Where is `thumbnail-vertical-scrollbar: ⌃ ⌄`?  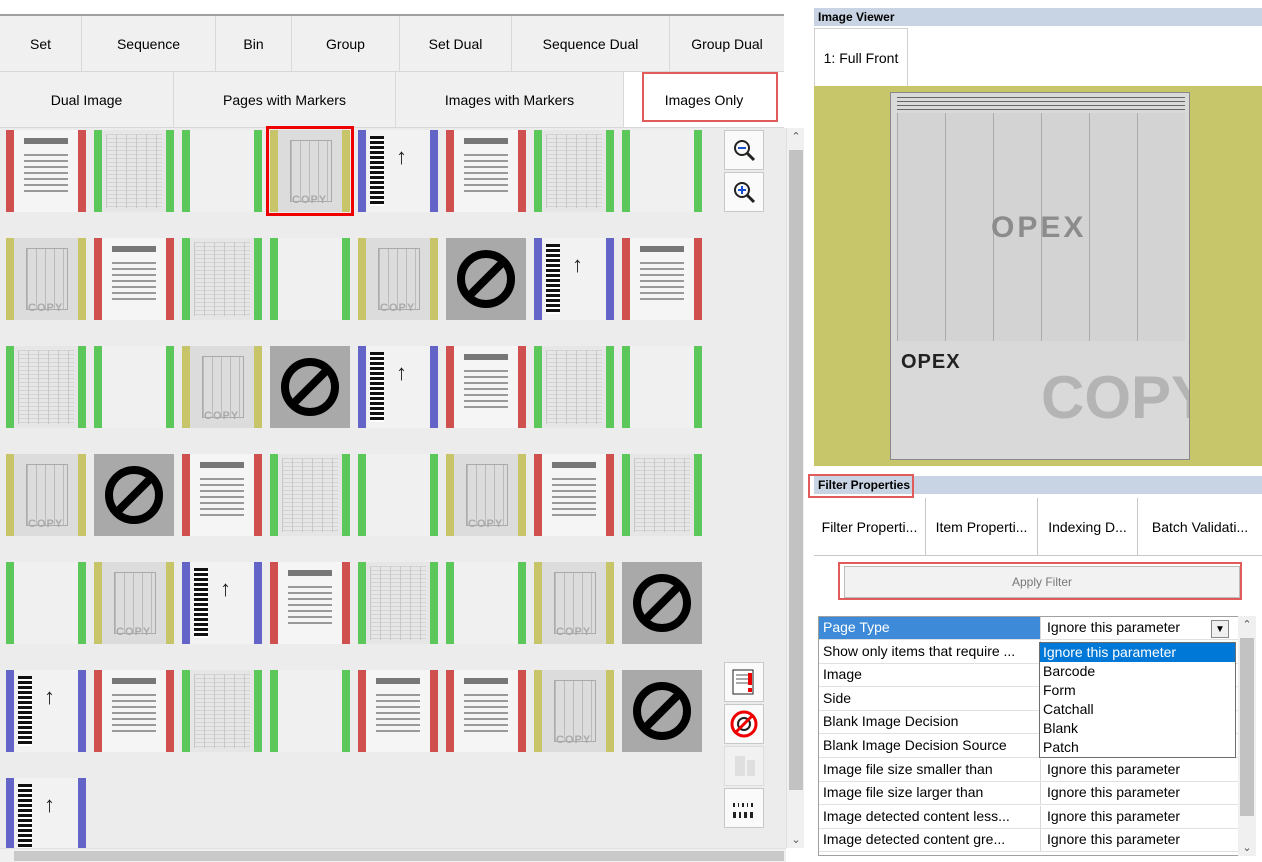
thumbnail-vertical-scrollbar: ⌃ ⌄ is located at coordinates (795, 488).